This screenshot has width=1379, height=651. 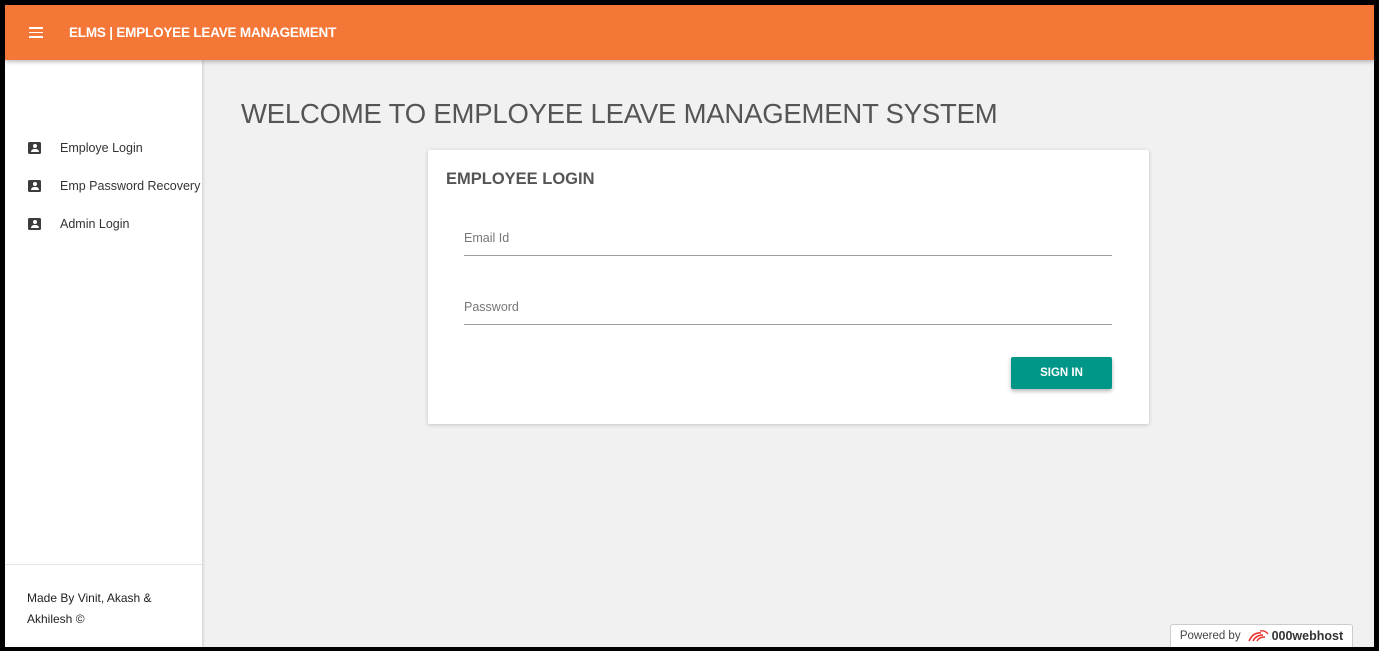 I want to click on credits-line-1: Made By Vinit, Akash &, so click(x=89, y=598).